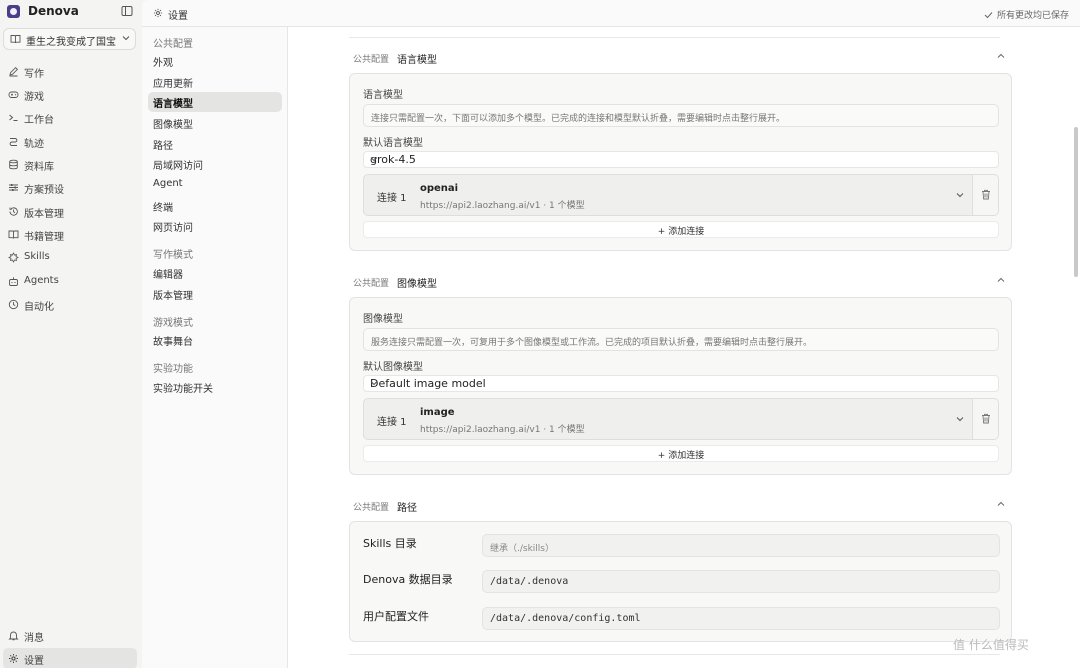  Describe the element at coordinates (1026, 14) in the screenshot. I see `save-status: 所有更改均已保存` at that location.